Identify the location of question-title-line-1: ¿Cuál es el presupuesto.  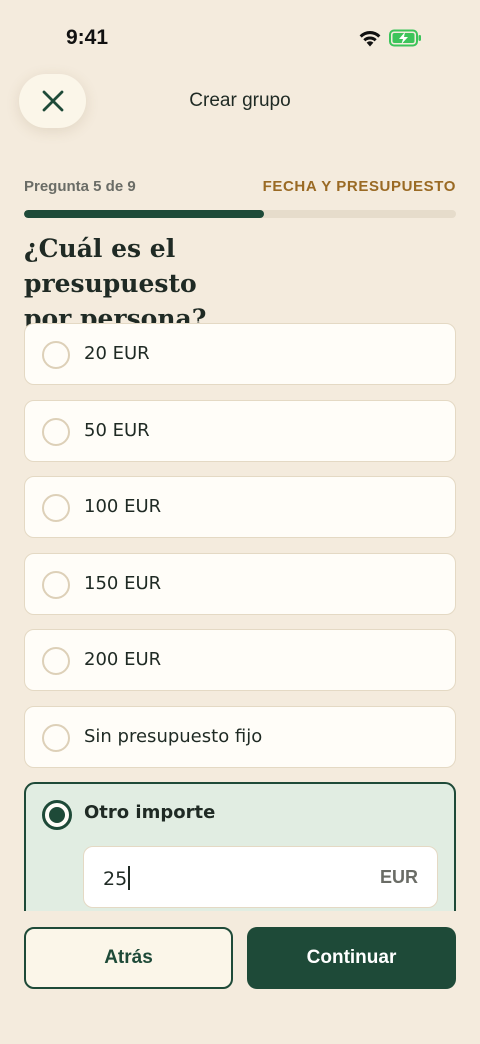
(110, 266).